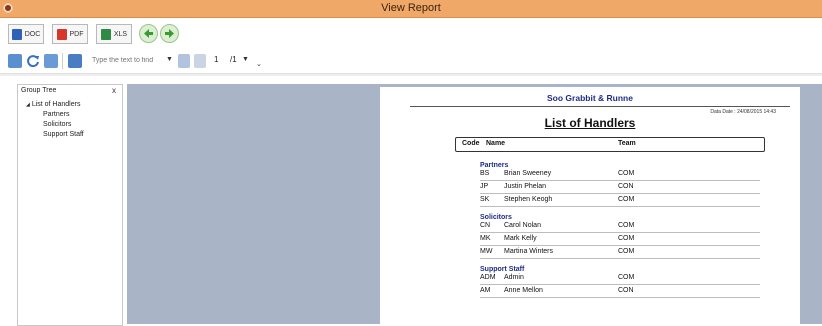 Image resolution: width=822 pixels, height=326 pixels. What do you see at coordinates (523, 290) in the screenshot?
I see `cell-name: Anne Mellon` at bounding box center [523, 290].